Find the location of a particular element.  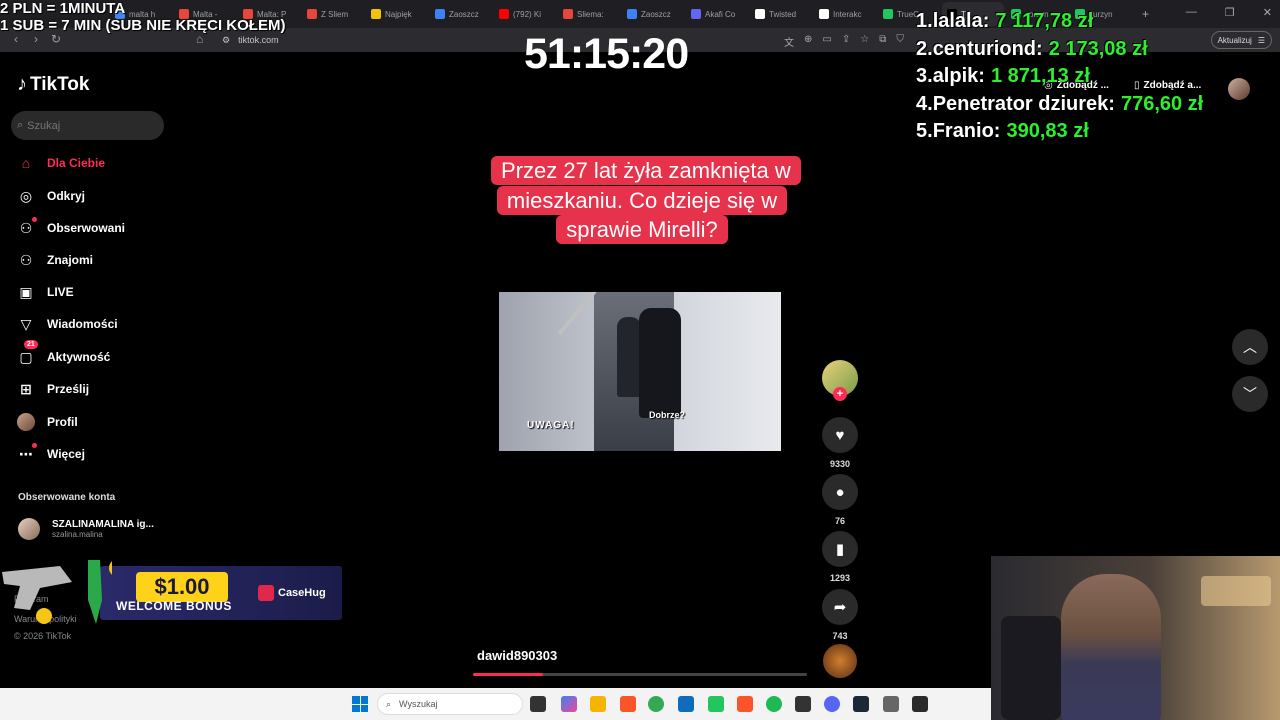

sidebar-item-label: Wiadomości is located at coordinates (82, 324).